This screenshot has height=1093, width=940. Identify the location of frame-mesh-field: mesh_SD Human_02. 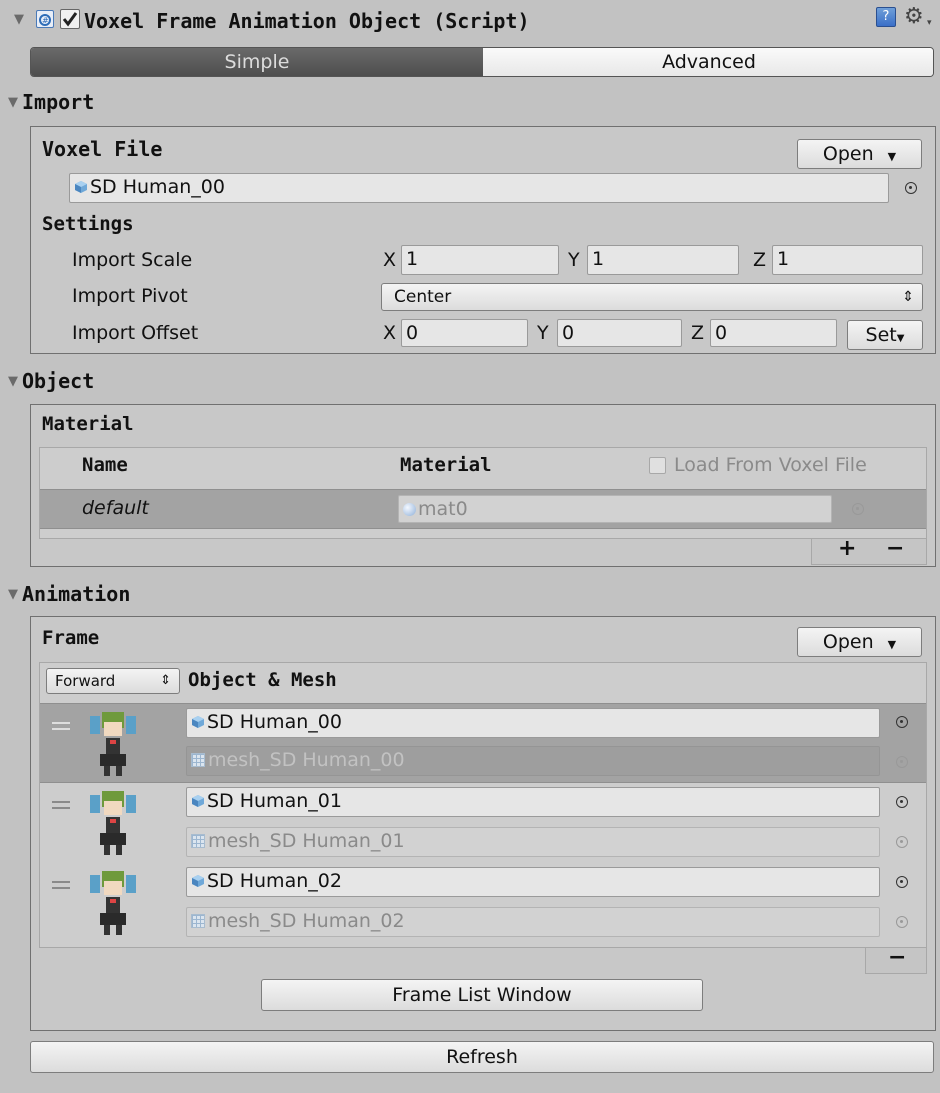
(533, 922).